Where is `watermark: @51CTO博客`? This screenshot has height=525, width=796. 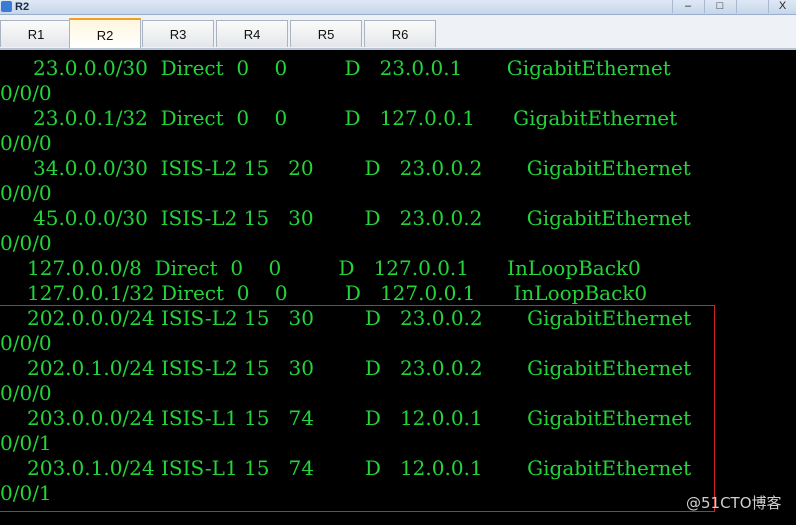
watermark: @51CTO博客 is located at coordinates (734, 503).